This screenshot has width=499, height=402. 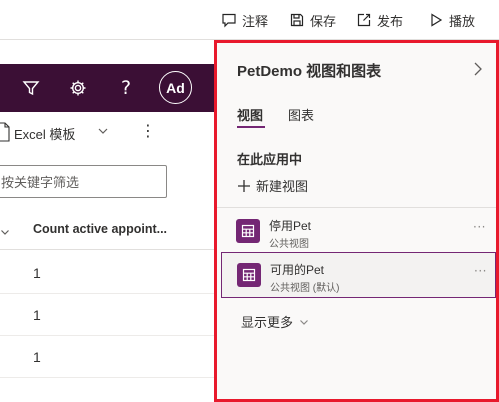 I want to click on help-icon: ?, so click(x=126, y=88).